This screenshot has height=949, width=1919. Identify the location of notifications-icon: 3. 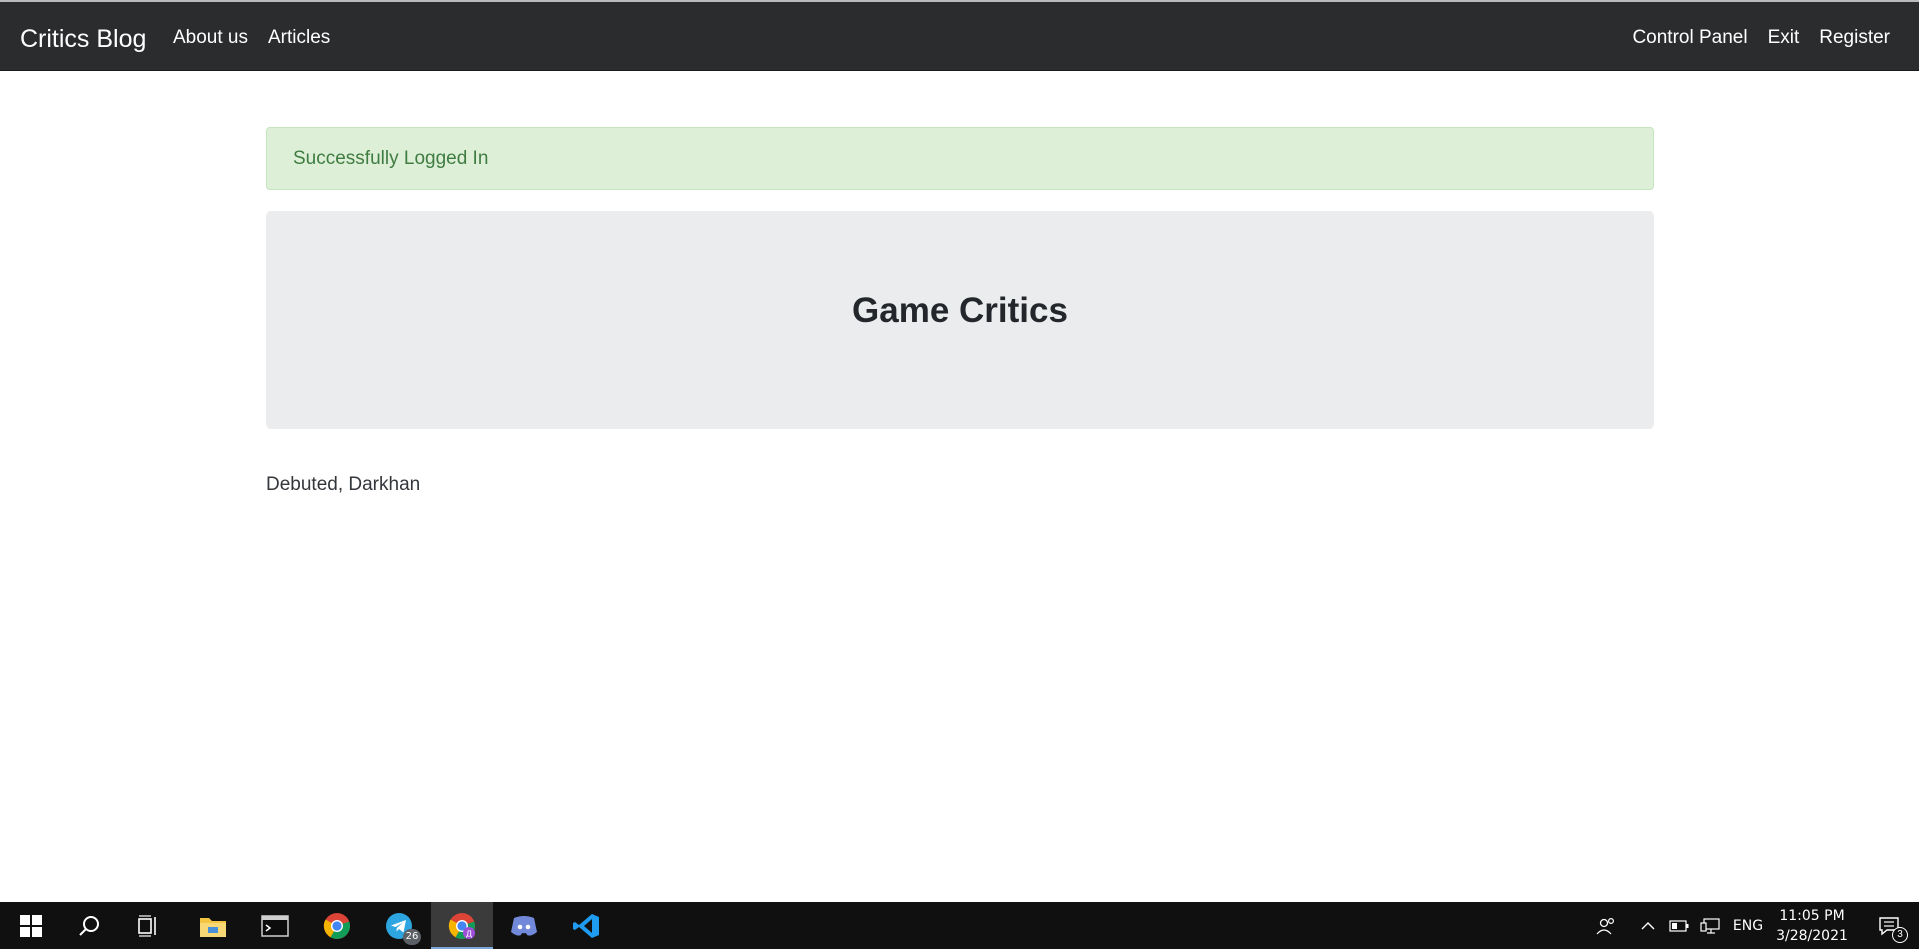
(1889, 925).